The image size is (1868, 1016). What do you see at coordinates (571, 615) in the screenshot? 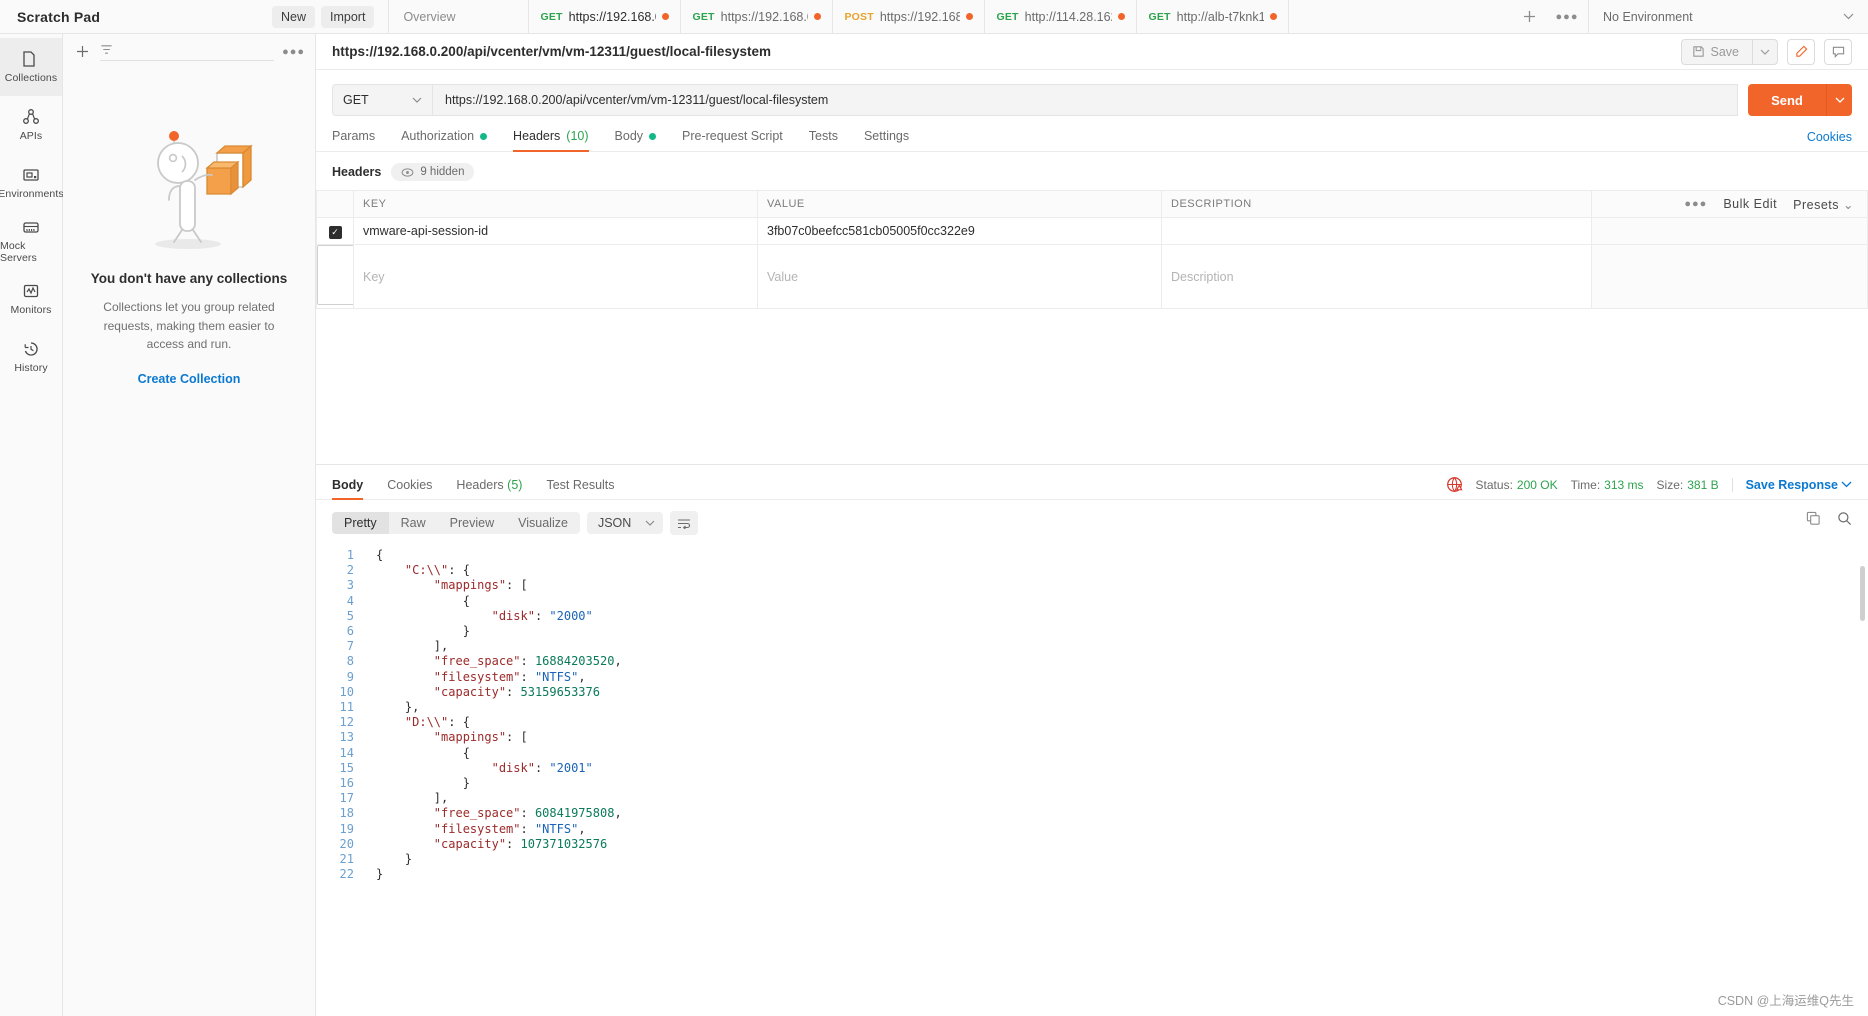
I see `code-token: "2000"` at bounding box center [571, 615].